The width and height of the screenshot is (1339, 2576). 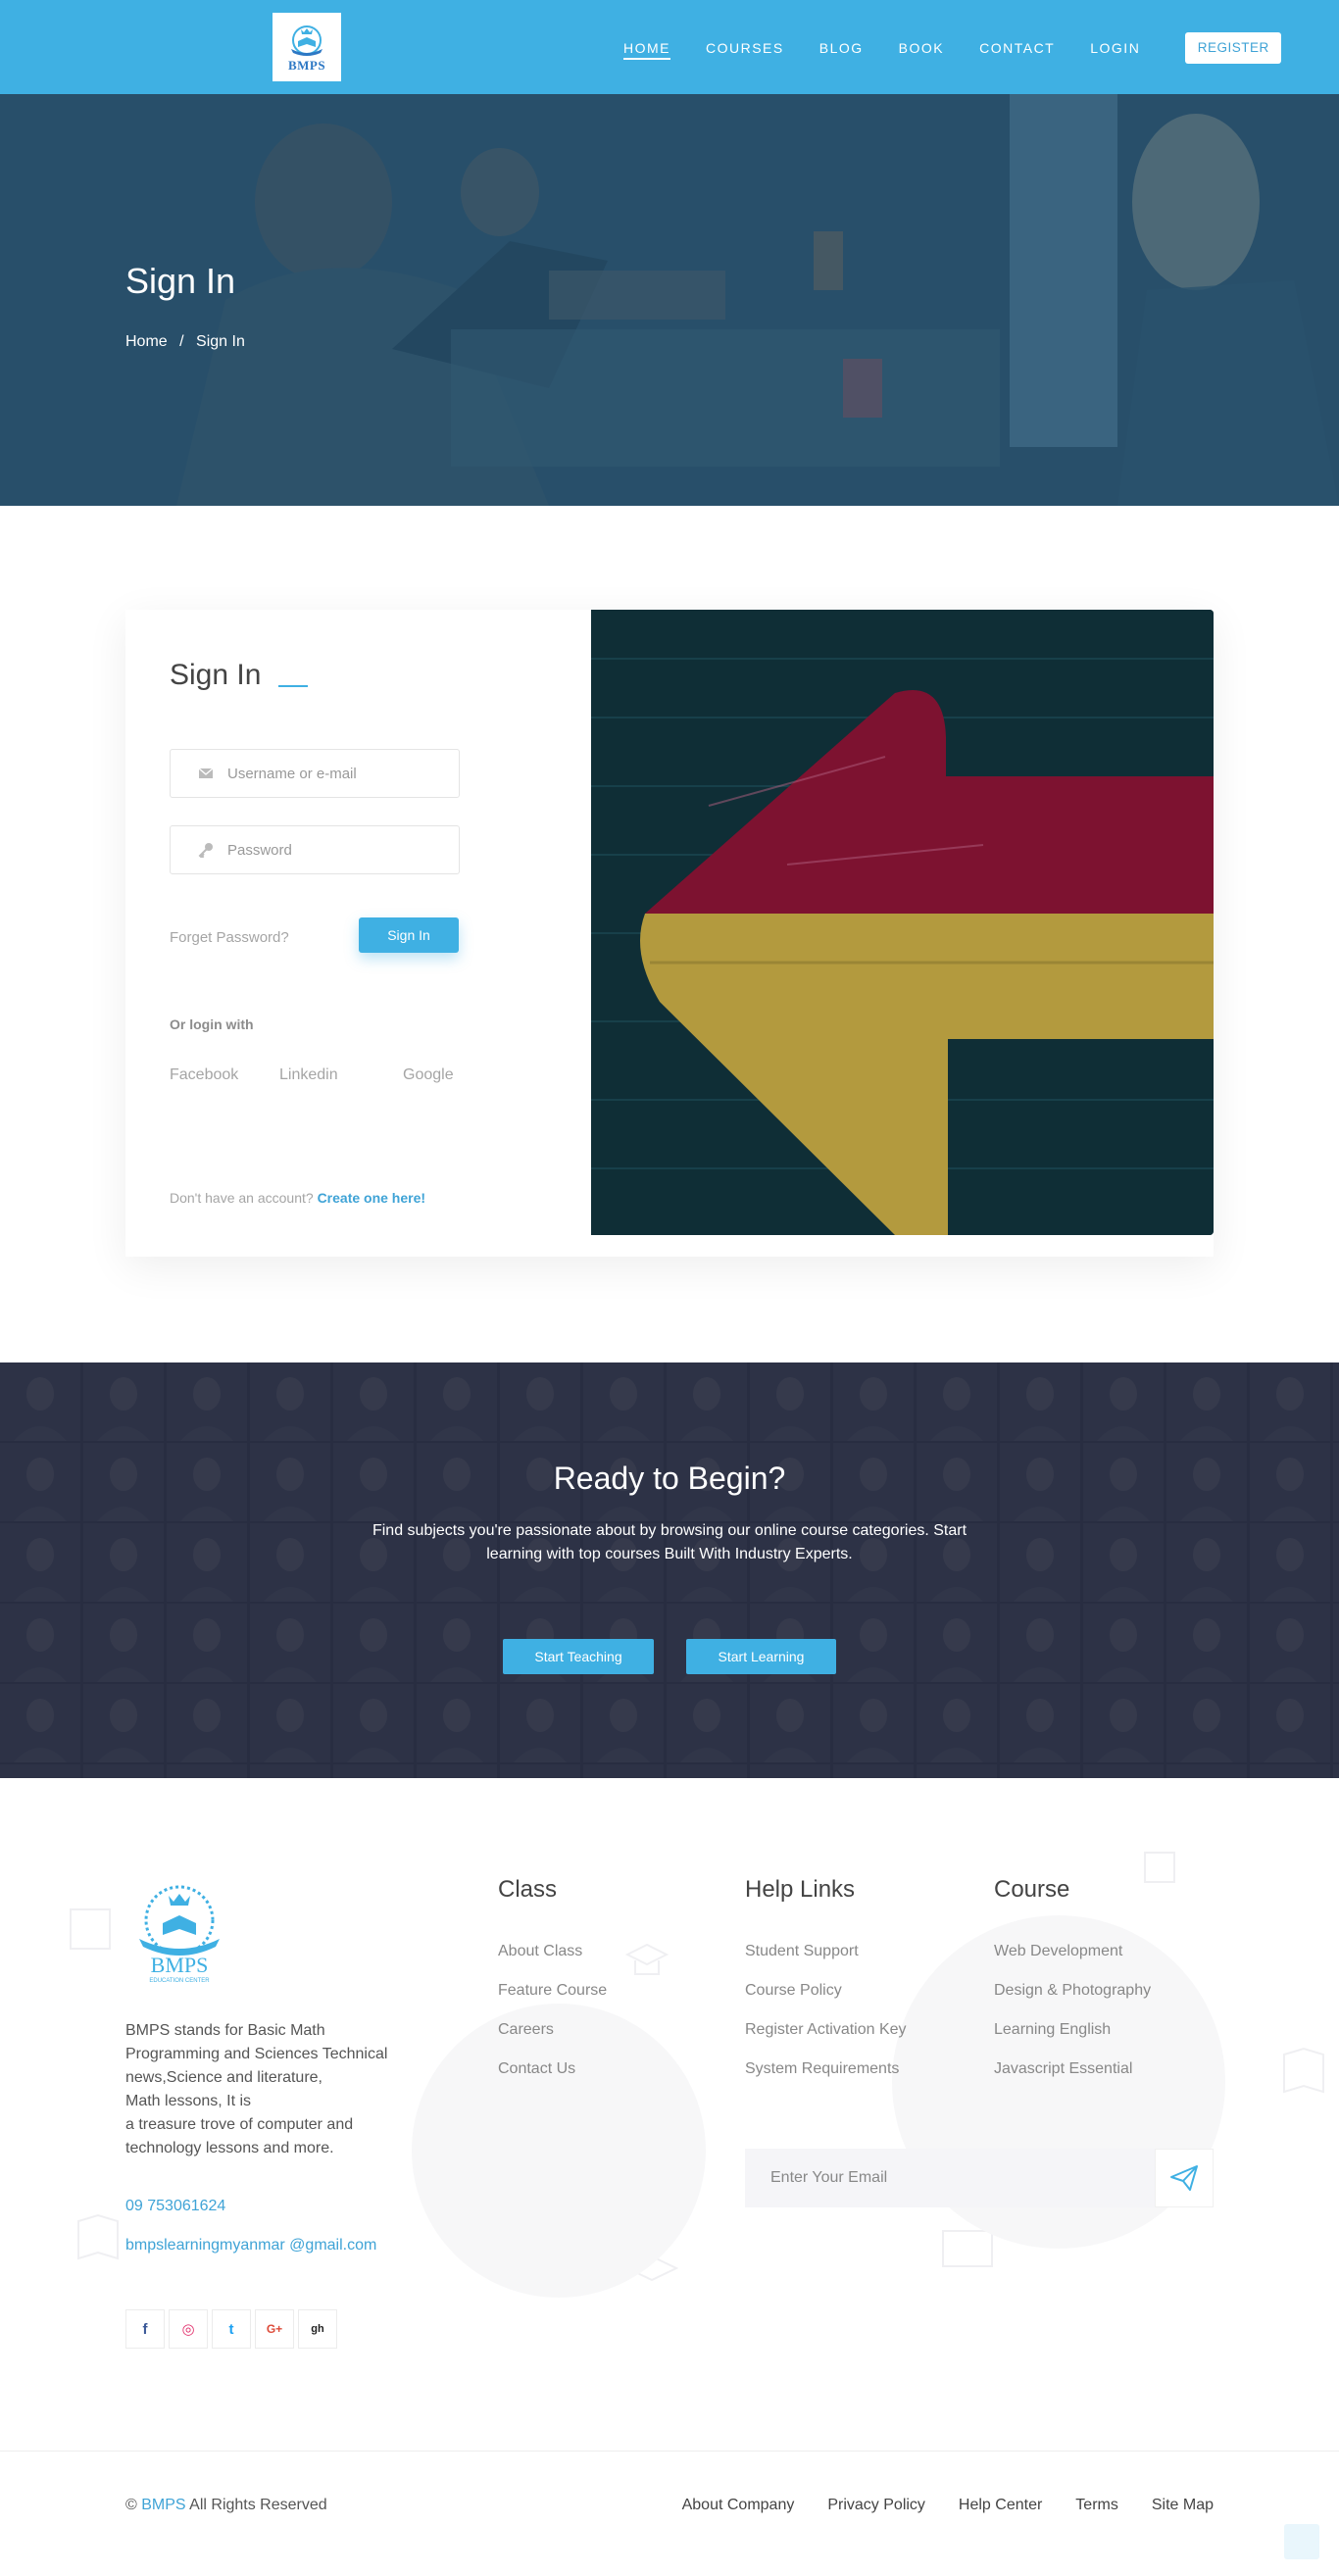 What do you see at coordinates (841, 48) in the screenshot?
I see `nav-blog: BLOG` at bounding box center [841, 48].